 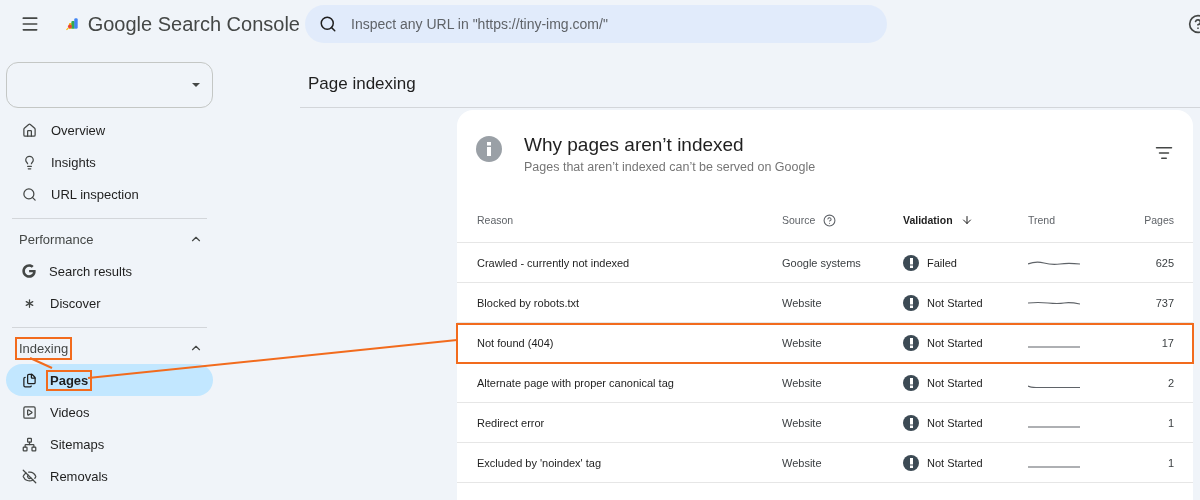 What do you see at coordinates (109, 271) in the screenshot?
I see `nav-item: Search results` at bounding box center [109, 271].